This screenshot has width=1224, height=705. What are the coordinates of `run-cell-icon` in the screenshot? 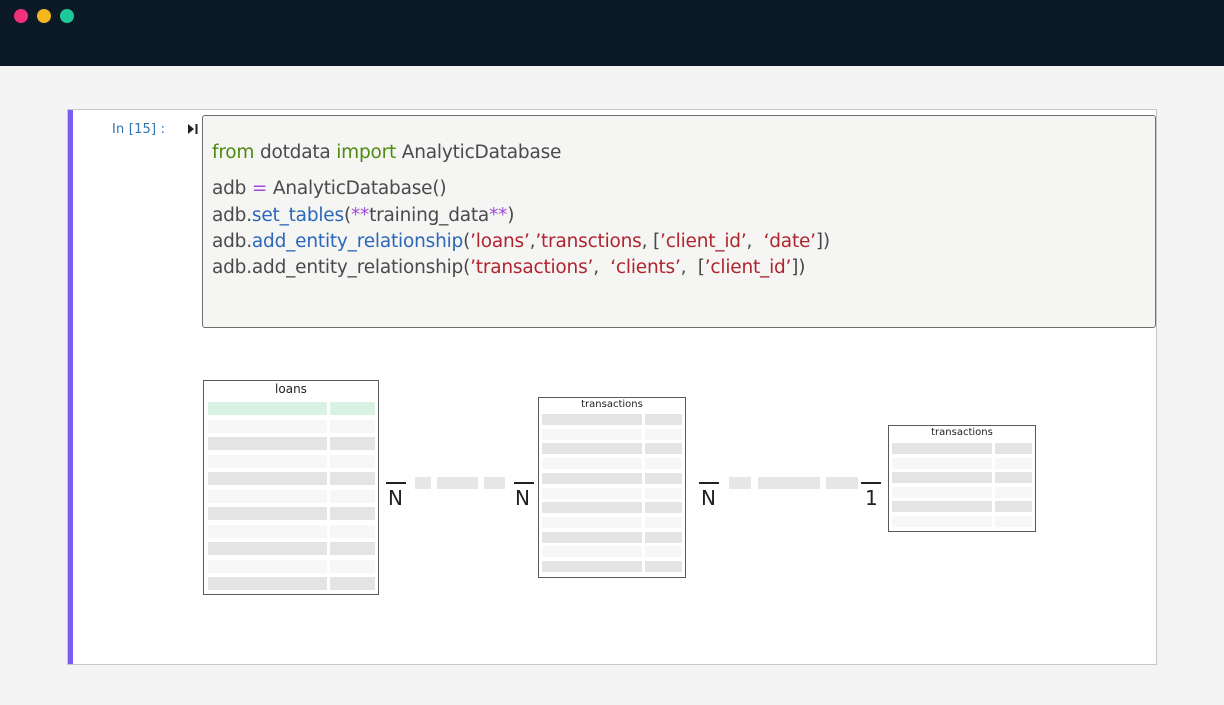 It's located at (193, 129).